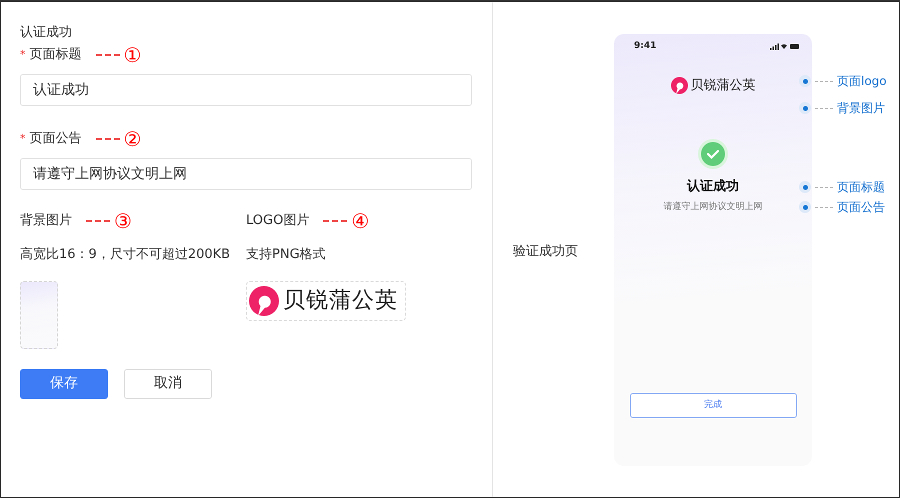  I want to click on callout-label: 页面logo, so click(862, 81).